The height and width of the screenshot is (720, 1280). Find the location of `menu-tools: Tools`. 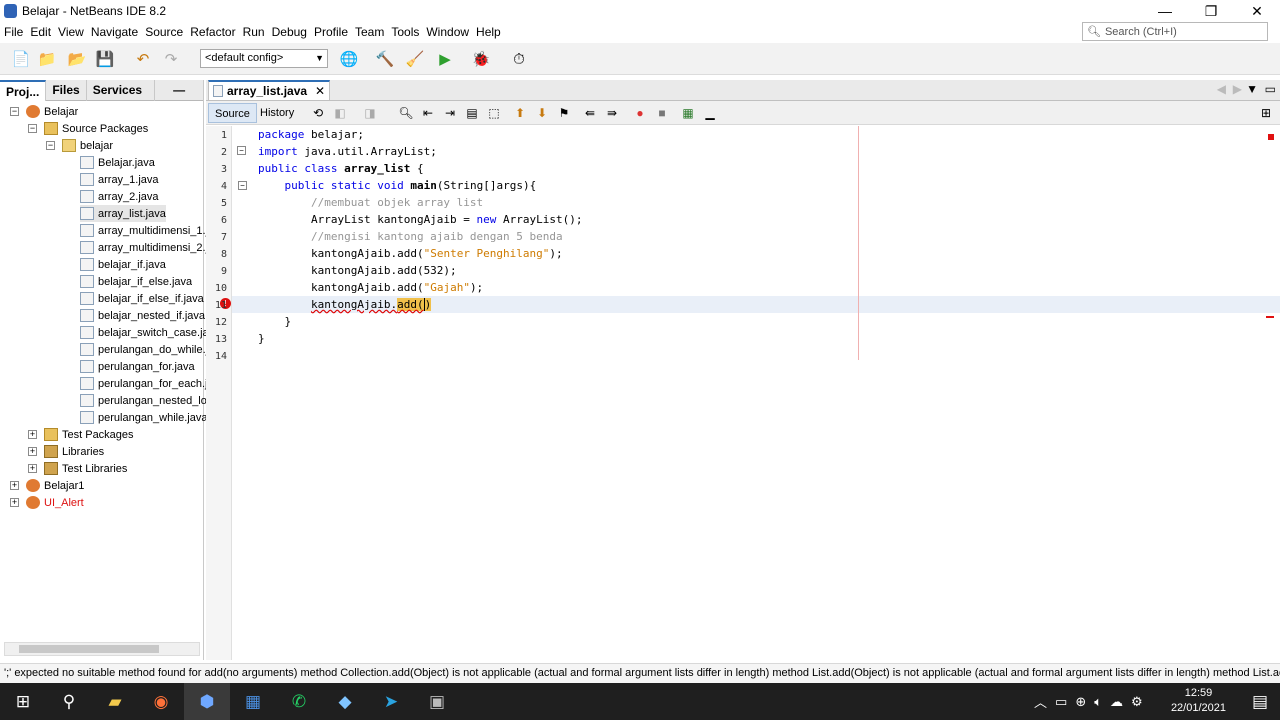

menu-tools: Tools is located at coordinates (405, 32).